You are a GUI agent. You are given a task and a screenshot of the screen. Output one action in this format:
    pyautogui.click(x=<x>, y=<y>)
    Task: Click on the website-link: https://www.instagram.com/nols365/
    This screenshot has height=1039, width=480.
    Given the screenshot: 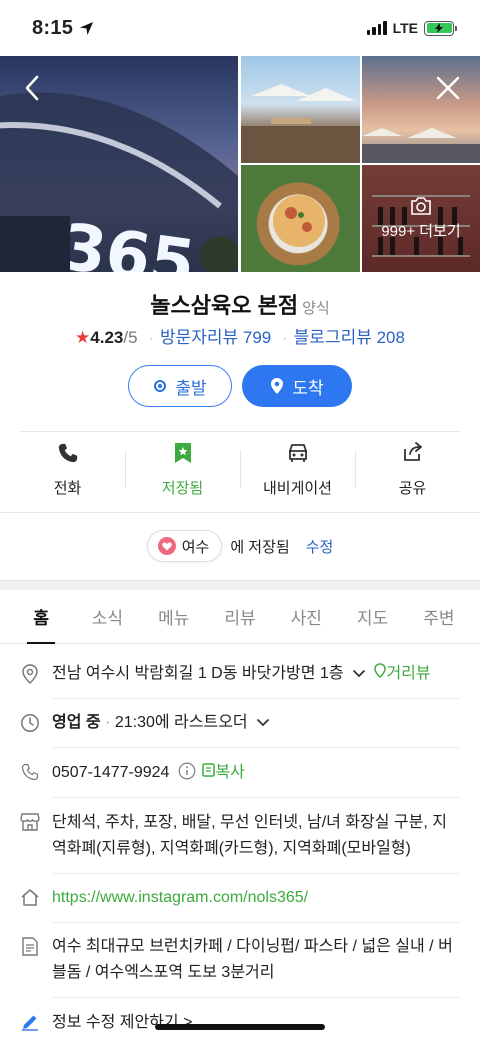 What is the action you would take?
    pyautogui.click(x=180, y=898)
    